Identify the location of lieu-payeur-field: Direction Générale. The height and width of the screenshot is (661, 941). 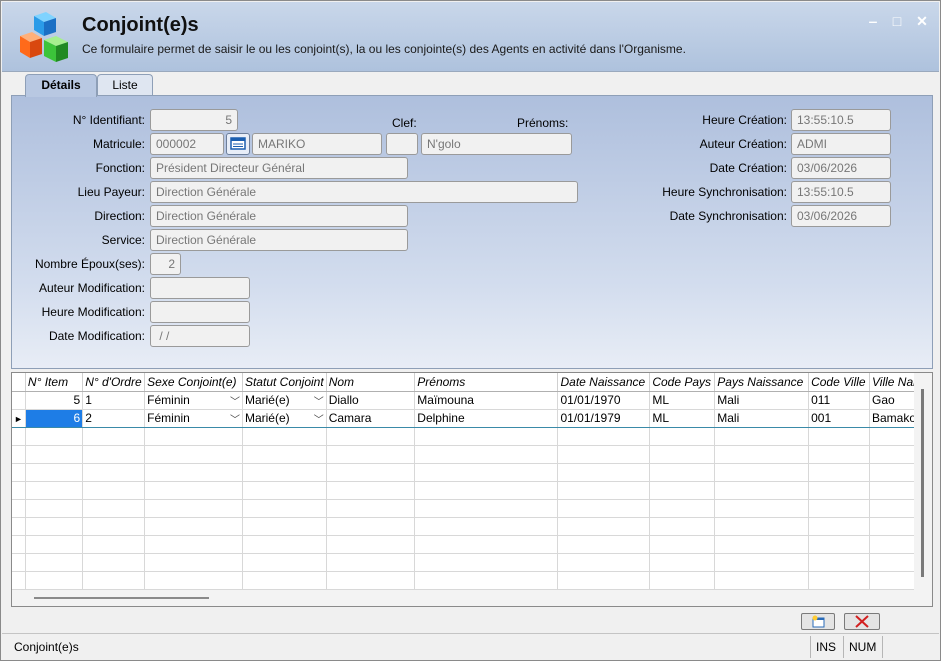
(364, 192).